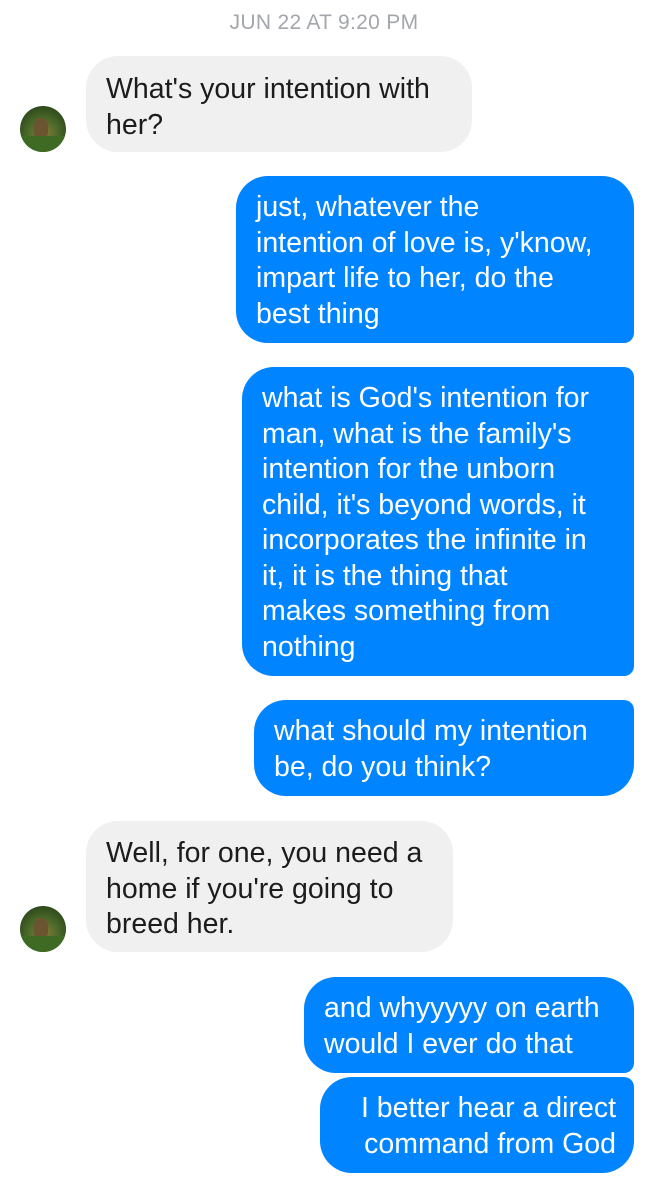  What do you see at coordinates (477, 1125) in the screenshot?
I see `outgoing-message-bubble: I better hear a direct command from God` at bounding box center [477, 1125].